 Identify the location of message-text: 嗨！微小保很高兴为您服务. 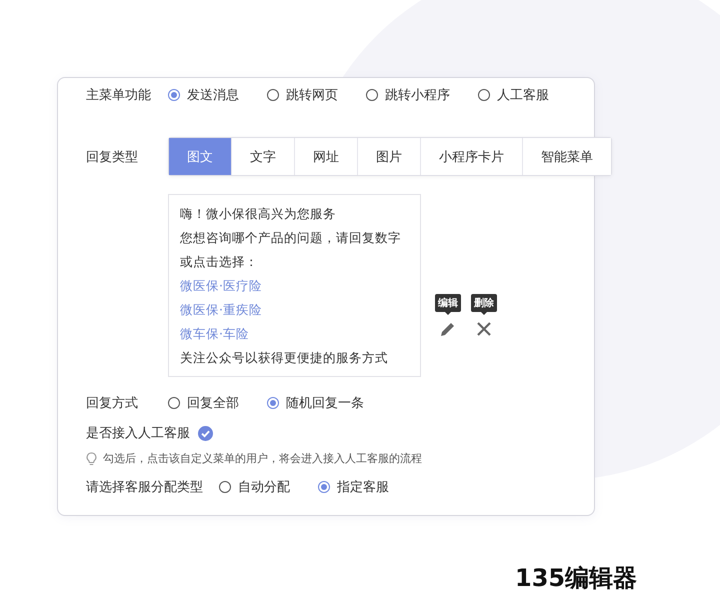
(258, 214).